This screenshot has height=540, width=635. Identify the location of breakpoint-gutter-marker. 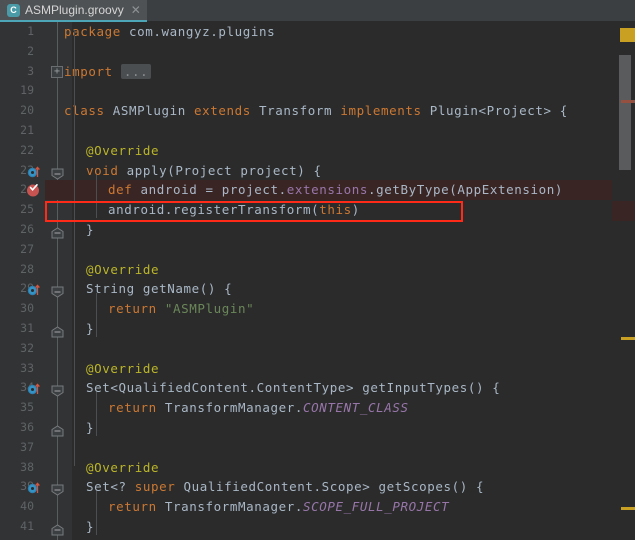
(33, 190).